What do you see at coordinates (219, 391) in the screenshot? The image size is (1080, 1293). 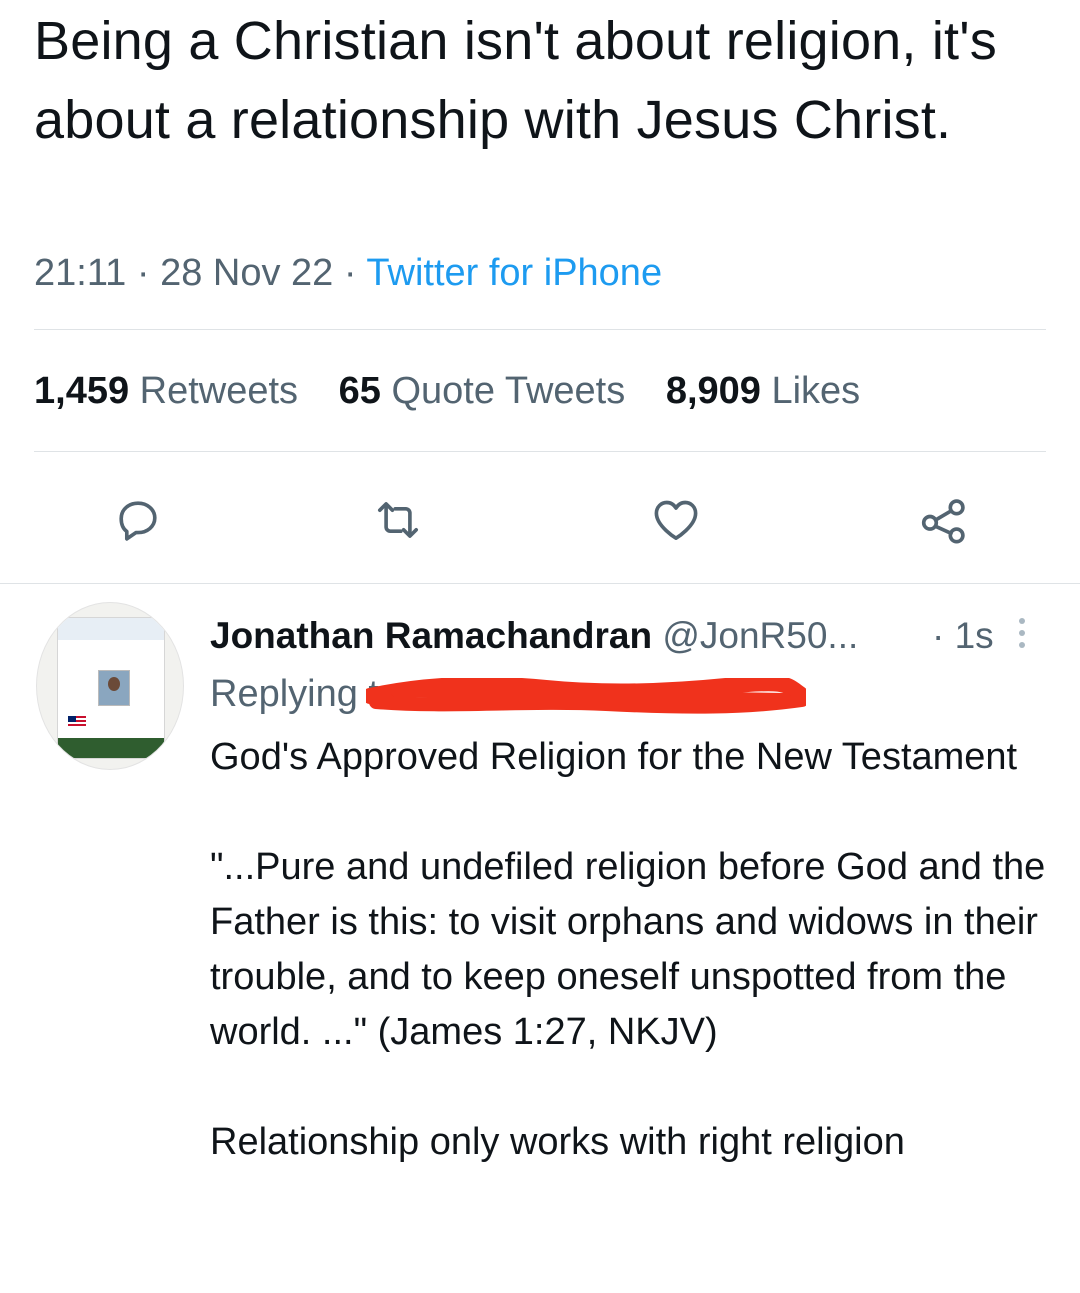 I see `retweets-label: Retweets` at bounding box center [219, 391].